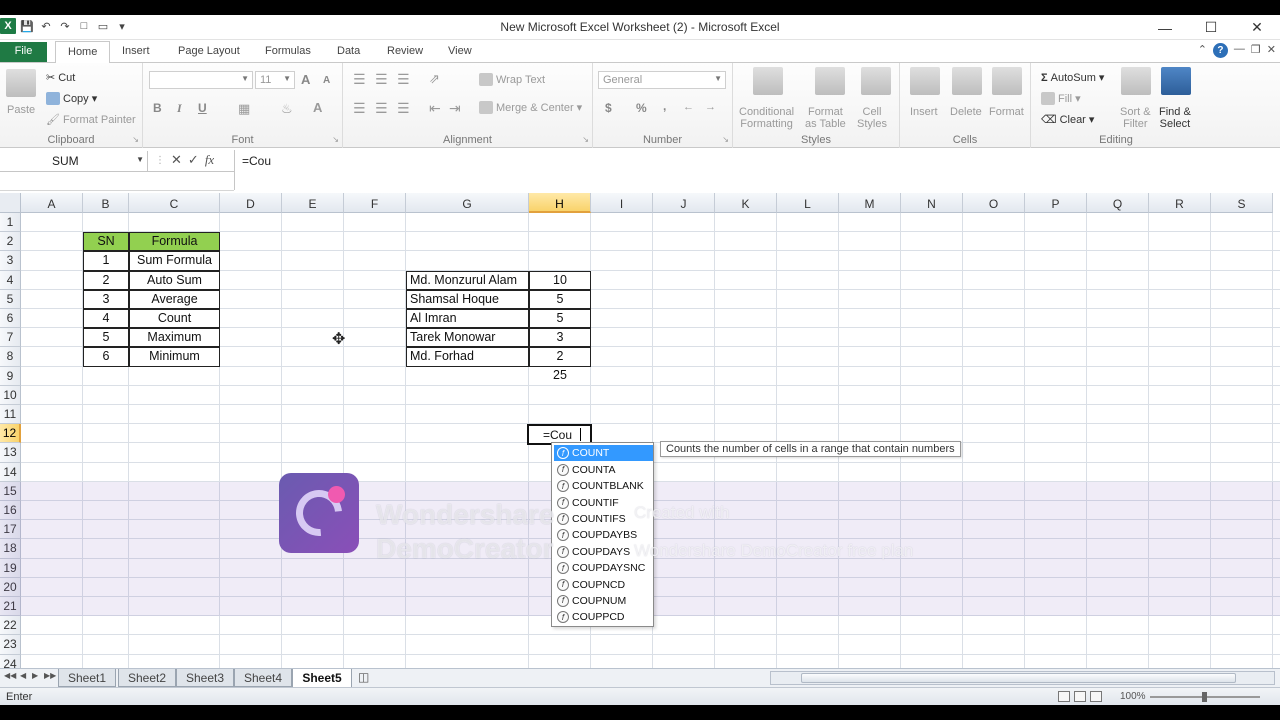 This screenshot has width=1280, height=720. Describe the element at coordinates (766, 118) in the screenshot. I see `conditional-formatting-button: Conditional Formatting` at that location.